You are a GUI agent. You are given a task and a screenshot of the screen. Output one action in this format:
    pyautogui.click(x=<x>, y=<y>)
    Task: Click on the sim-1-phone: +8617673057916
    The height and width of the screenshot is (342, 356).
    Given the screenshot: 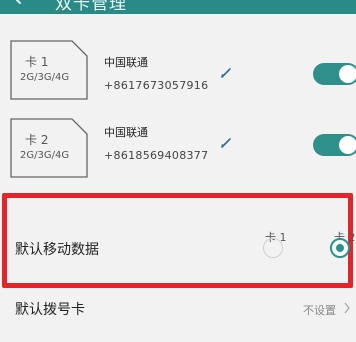 What is the action you would take?
    pyautogui.click(x=156, y=85)
    